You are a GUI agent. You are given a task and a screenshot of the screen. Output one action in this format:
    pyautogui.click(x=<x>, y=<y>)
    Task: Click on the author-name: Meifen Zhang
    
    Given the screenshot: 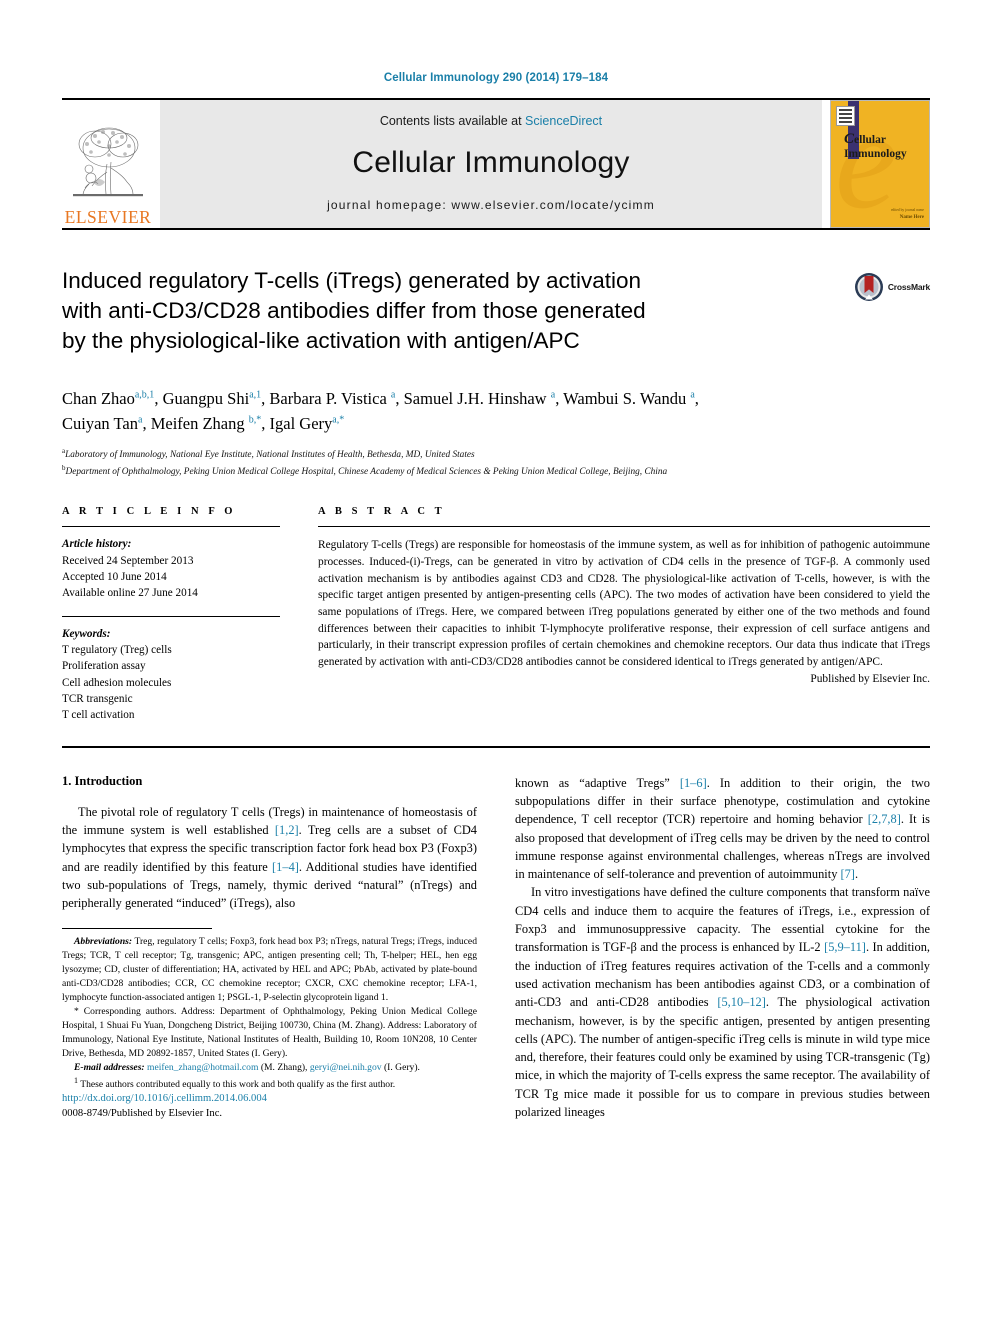 What is the action you would take?
    pyautogui.click(x=200, y=423)
    